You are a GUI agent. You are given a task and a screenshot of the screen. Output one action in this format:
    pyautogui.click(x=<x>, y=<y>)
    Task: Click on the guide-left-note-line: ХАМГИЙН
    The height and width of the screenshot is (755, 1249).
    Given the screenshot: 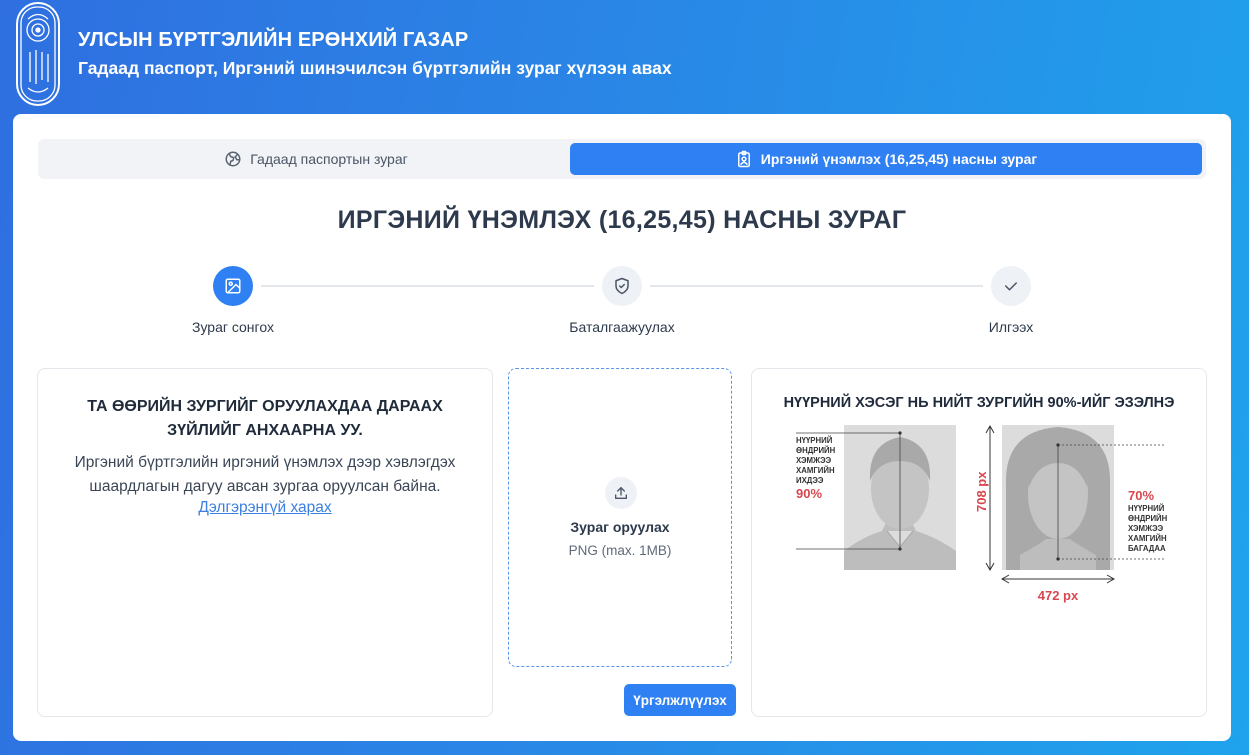 What is the action you would take?
    pyautogui.click(x=815, y=470)
    